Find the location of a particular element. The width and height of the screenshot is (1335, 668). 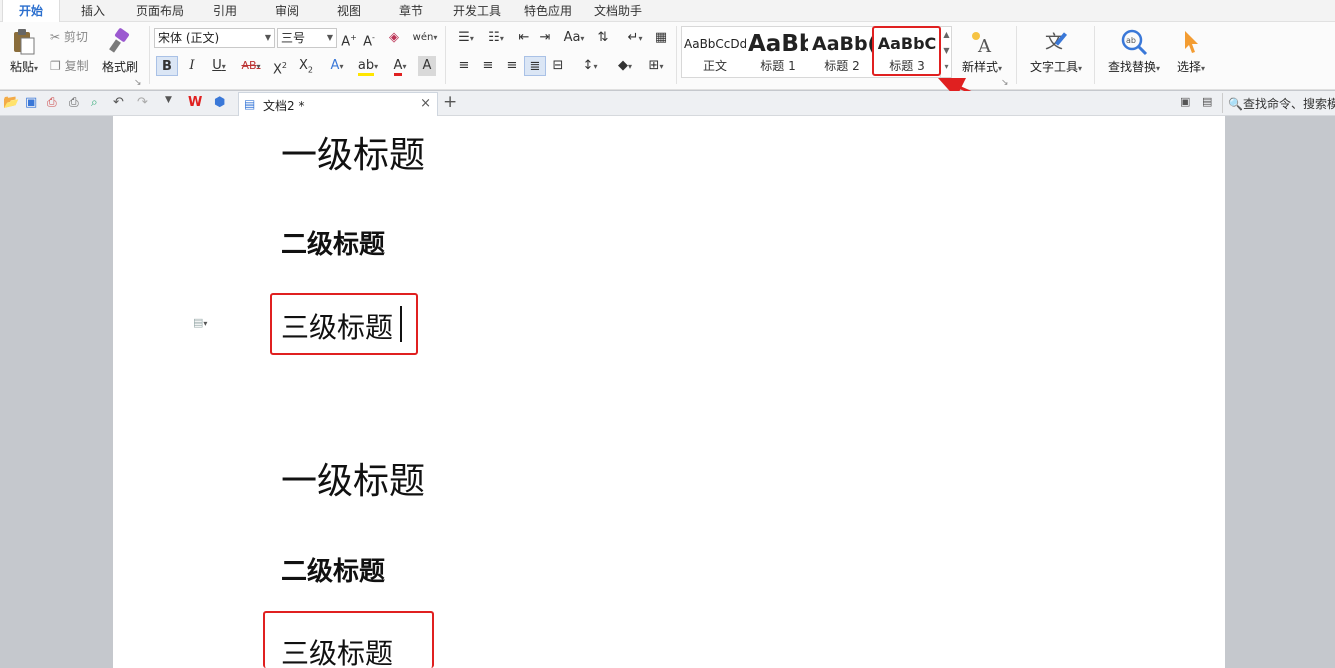

select-button: 选择▾ is located at coordinates (1191, 51).